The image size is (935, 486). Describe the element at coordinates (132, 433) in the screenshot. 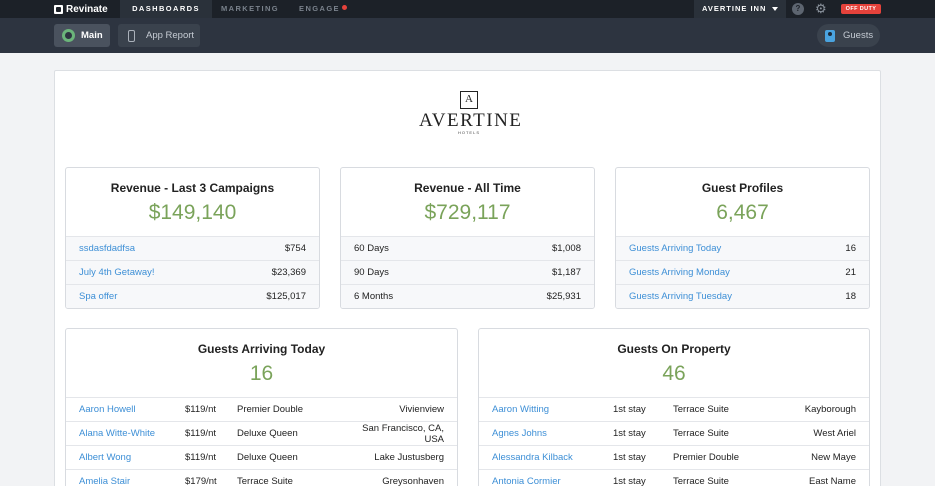

I see `guest-name-link: Alana Witte-White` at that location.